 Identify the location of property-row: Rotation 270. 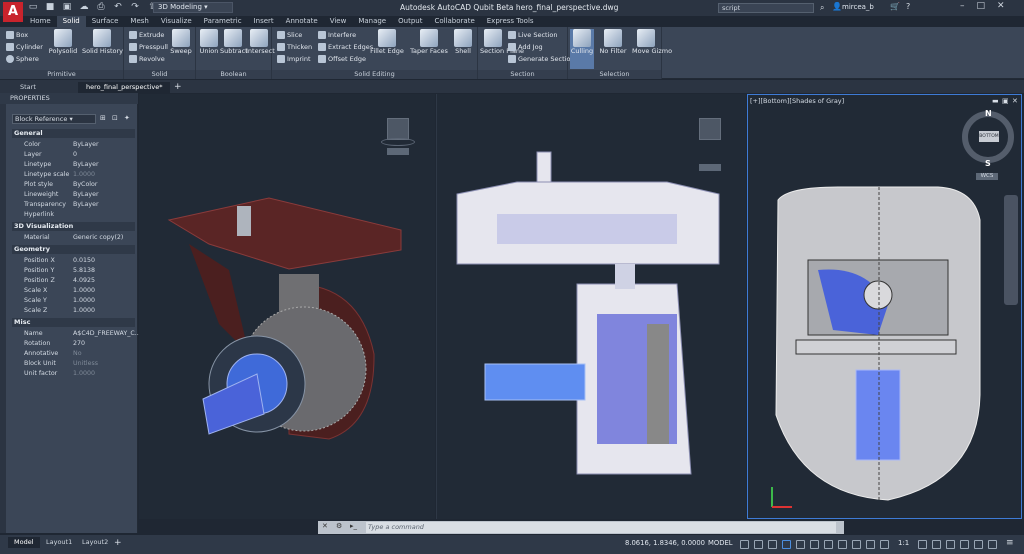
(73, 344).